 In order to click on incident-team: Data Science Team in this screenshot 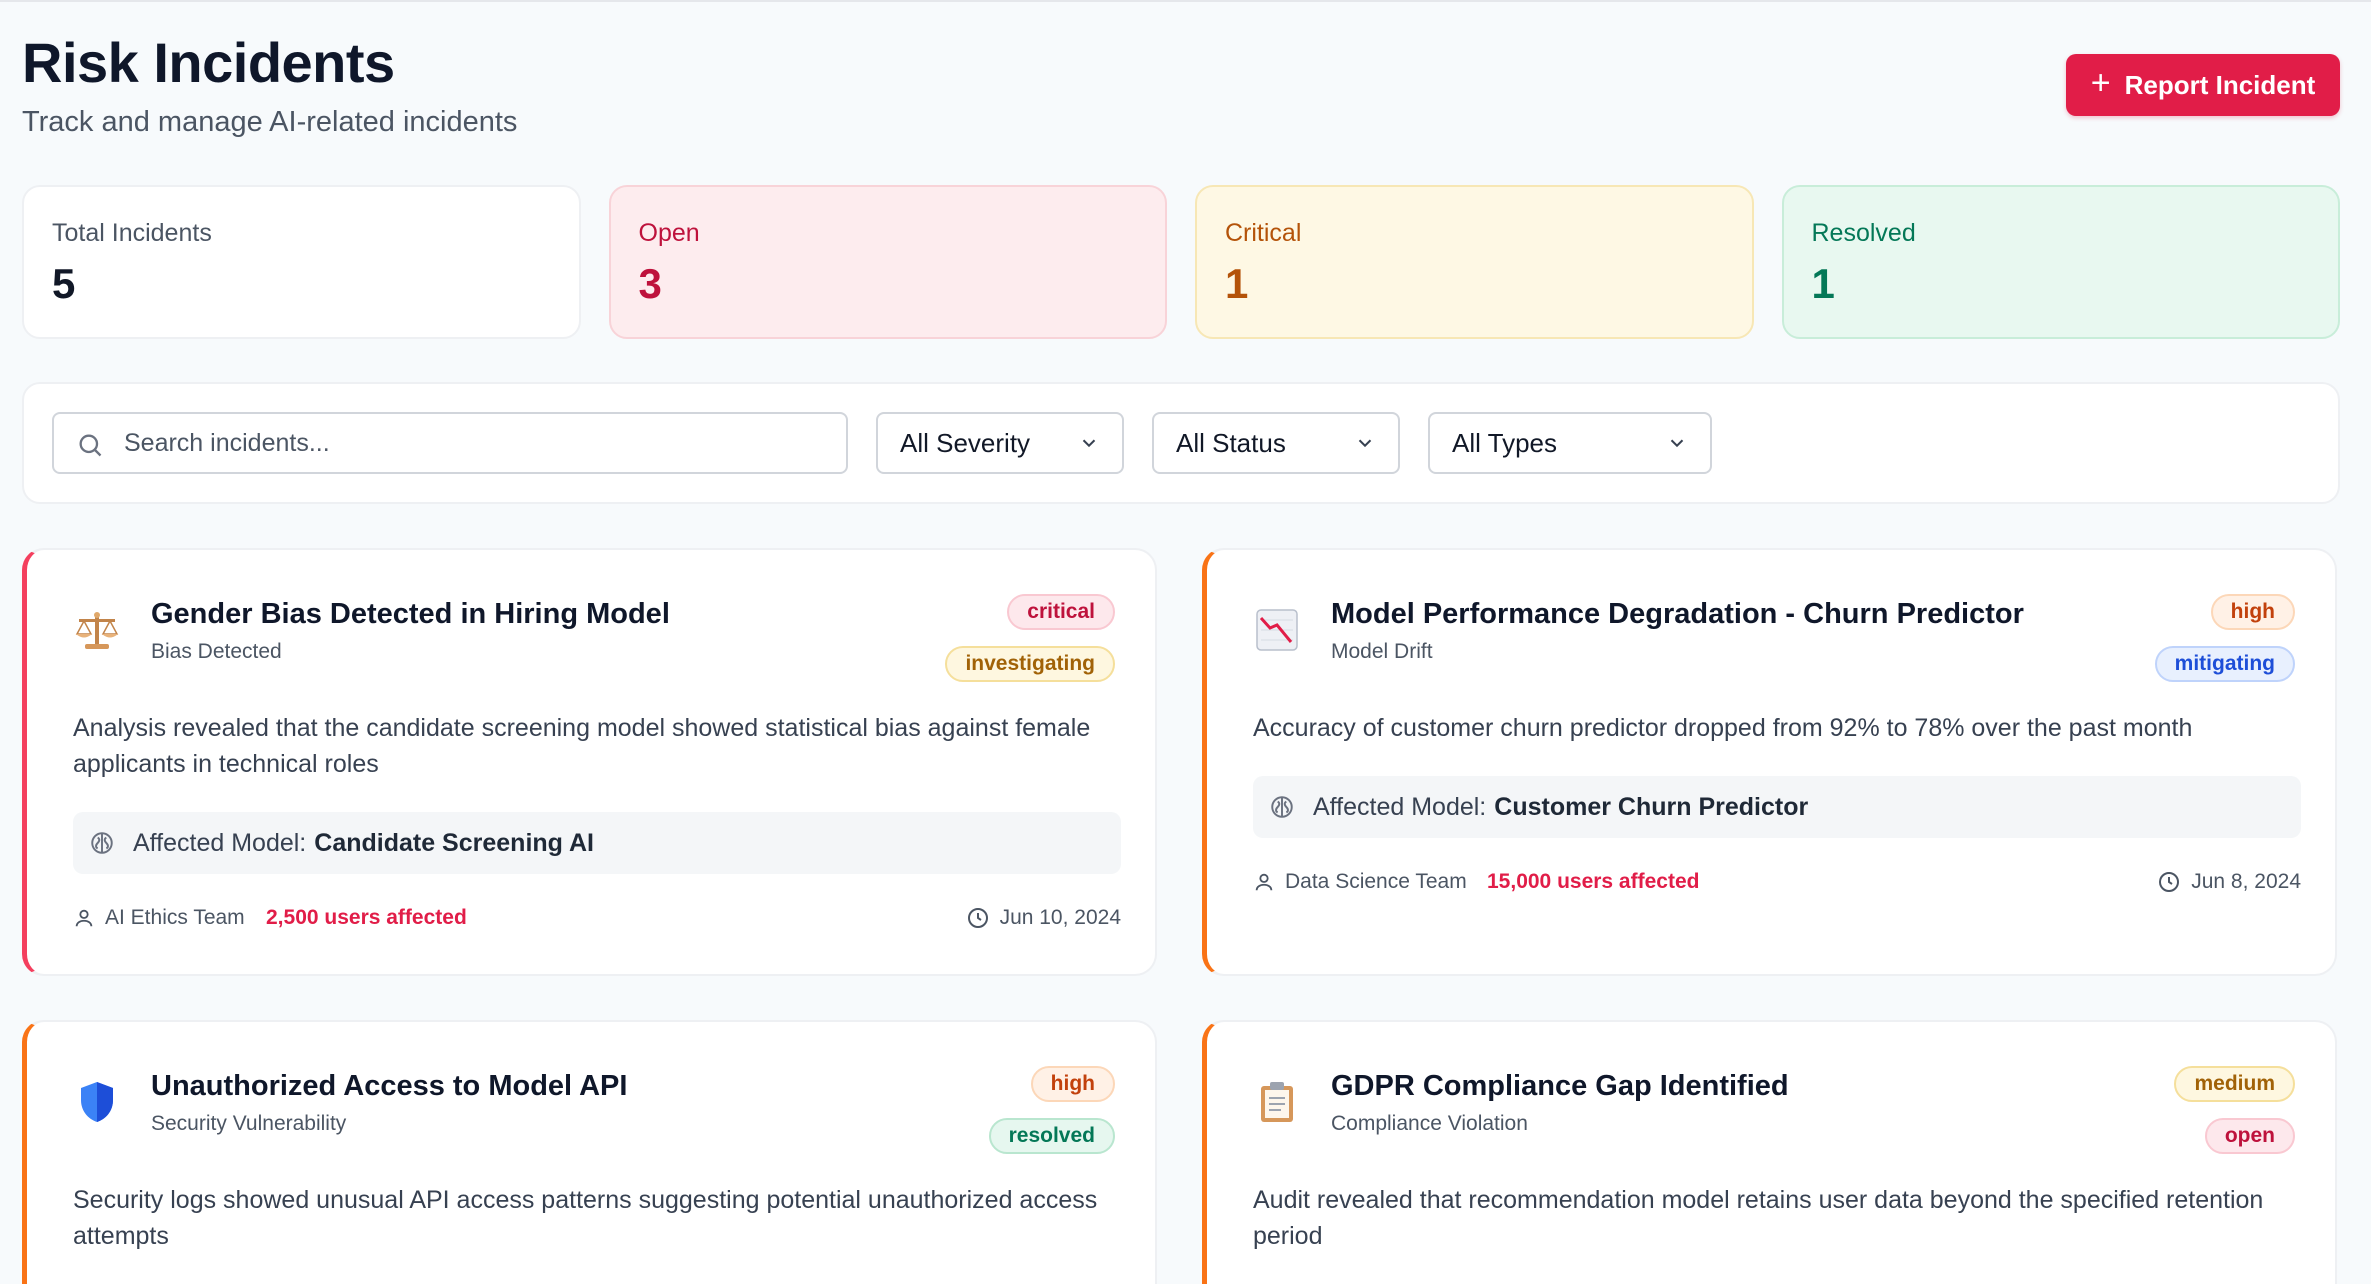, I will do `click(1360, 882)`.